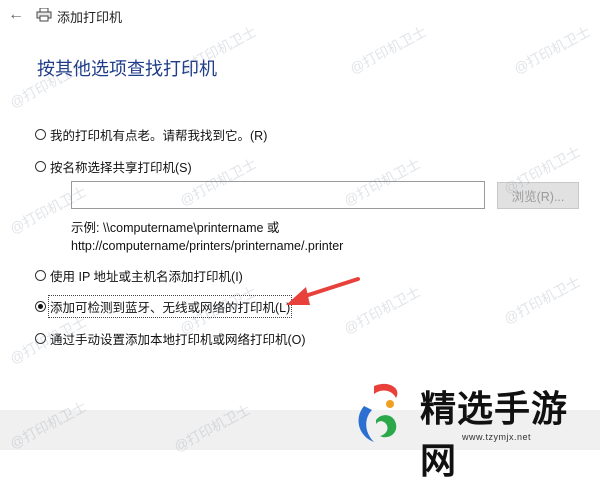  Describe the element at coordinates (175, 228) in the screenshot. I see `example-line-1: 示例: \\computername\printername 或` at that location.